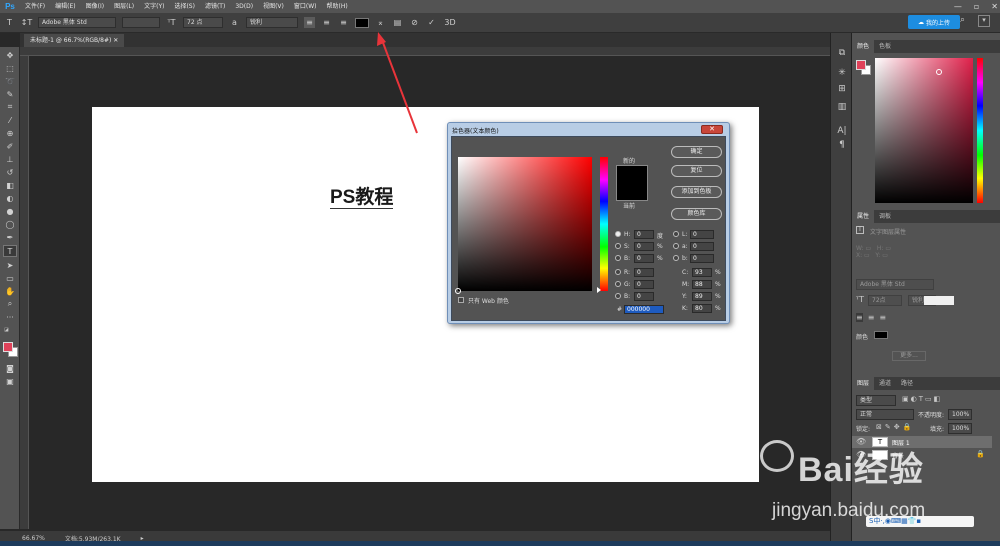 This screenshot has width=1000, height=546. I want to click on document-tab: 未标题-1 @ 66.7%(RGB/8#) ✕, so click(74, 40).